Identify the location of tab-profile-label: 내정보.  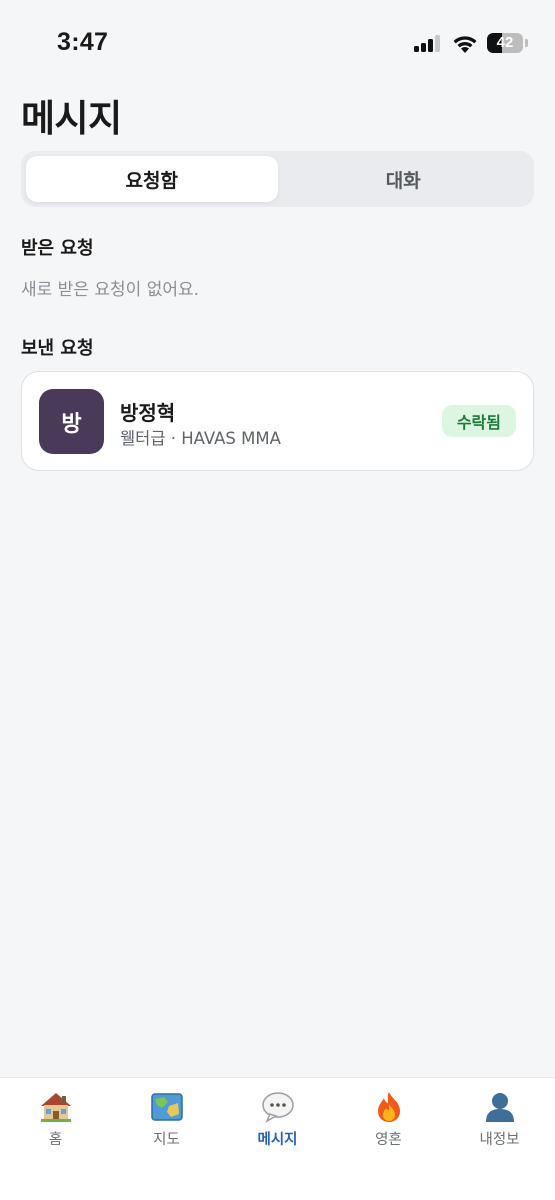
(499, 1140).